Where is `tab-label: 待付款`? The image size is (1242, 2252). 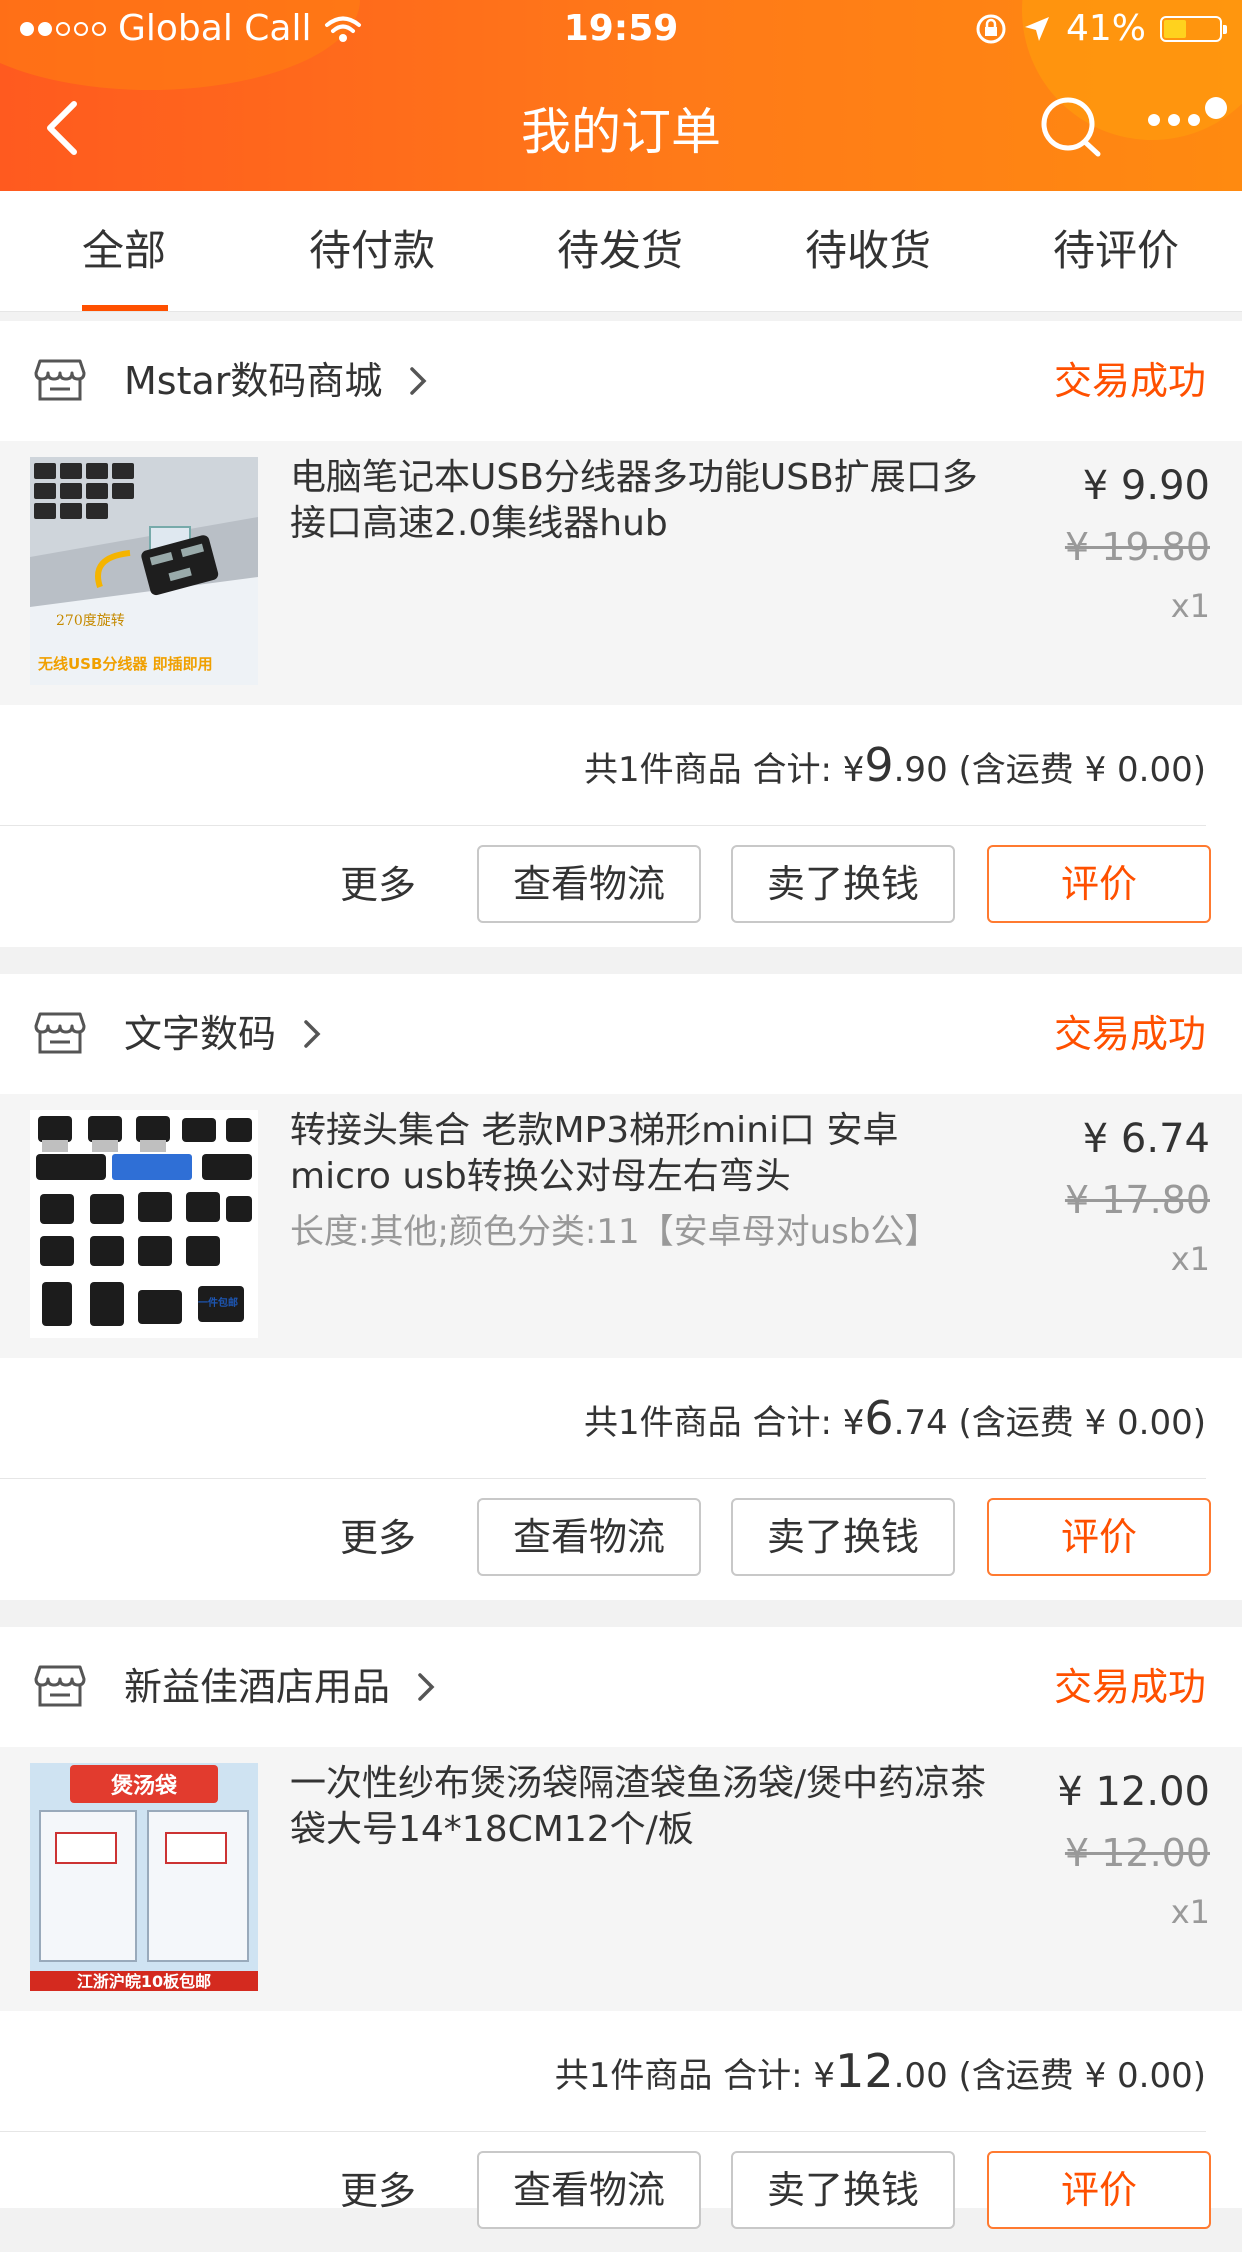 tab-label: 待付款 is located at coordinates (371, 250).